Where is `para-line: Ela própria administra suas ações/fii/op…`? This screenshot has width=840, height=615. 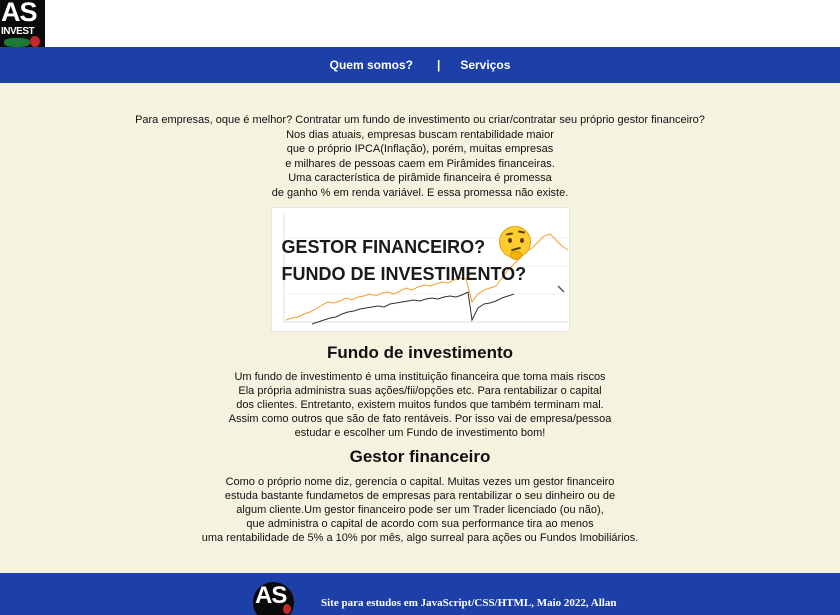
para-line: Ela própria administra suas ações/fii/op… is located at coordinates (420, 391).